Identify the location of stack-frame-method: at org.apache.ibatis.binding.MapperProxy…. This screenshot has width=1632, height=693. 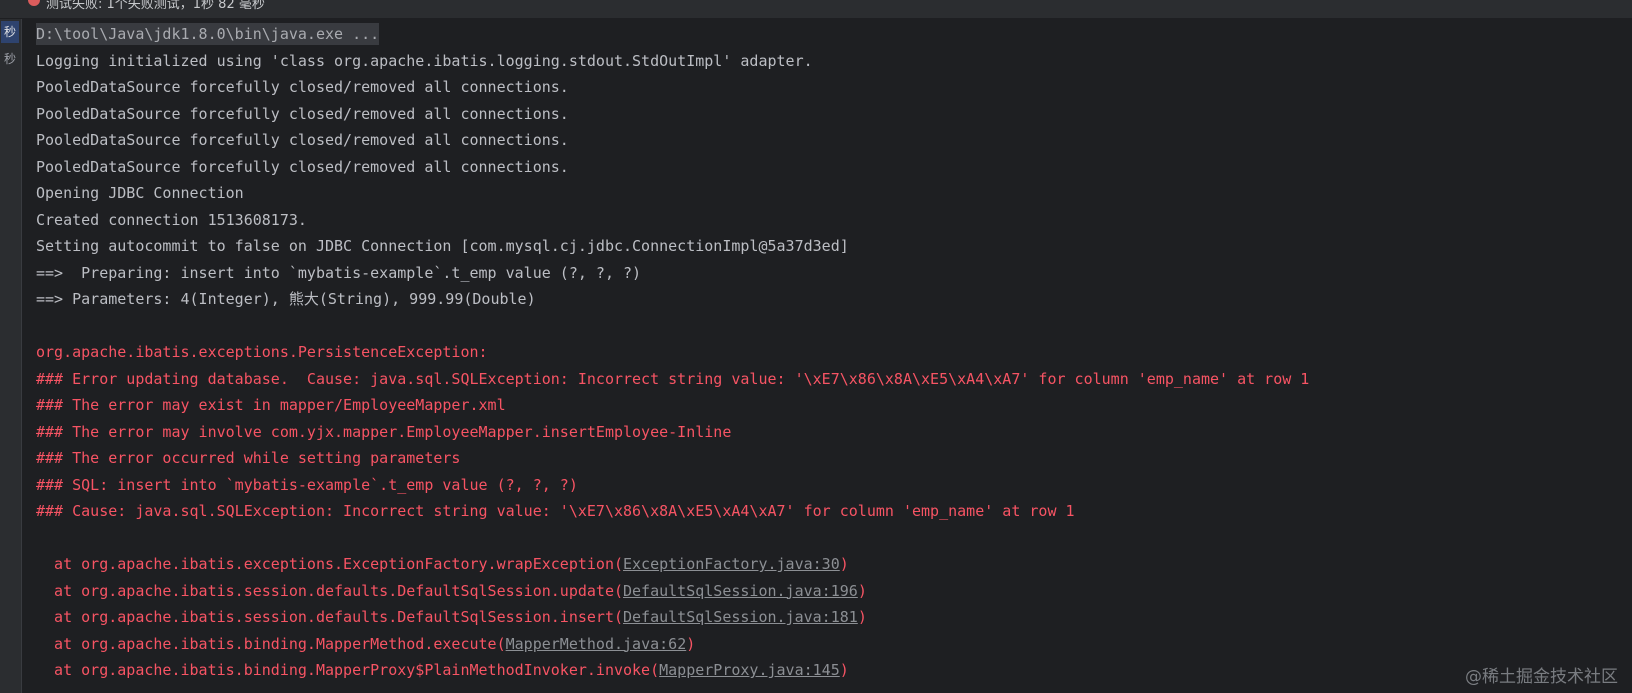
(348, 670).